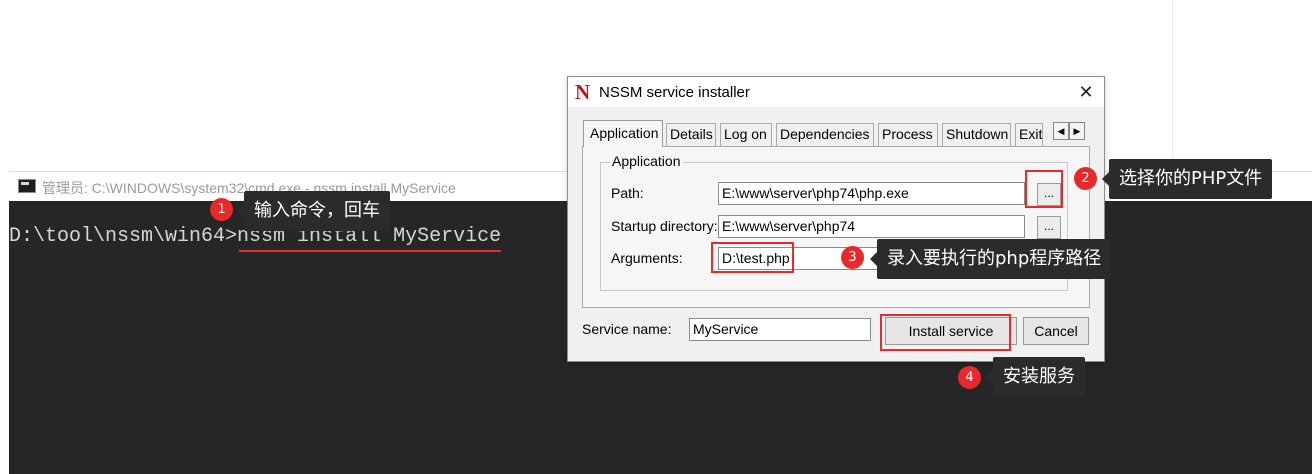 This screenshot has width=1312, height=474. I want to click on service-name-label: Service name:, so click(627, 329).